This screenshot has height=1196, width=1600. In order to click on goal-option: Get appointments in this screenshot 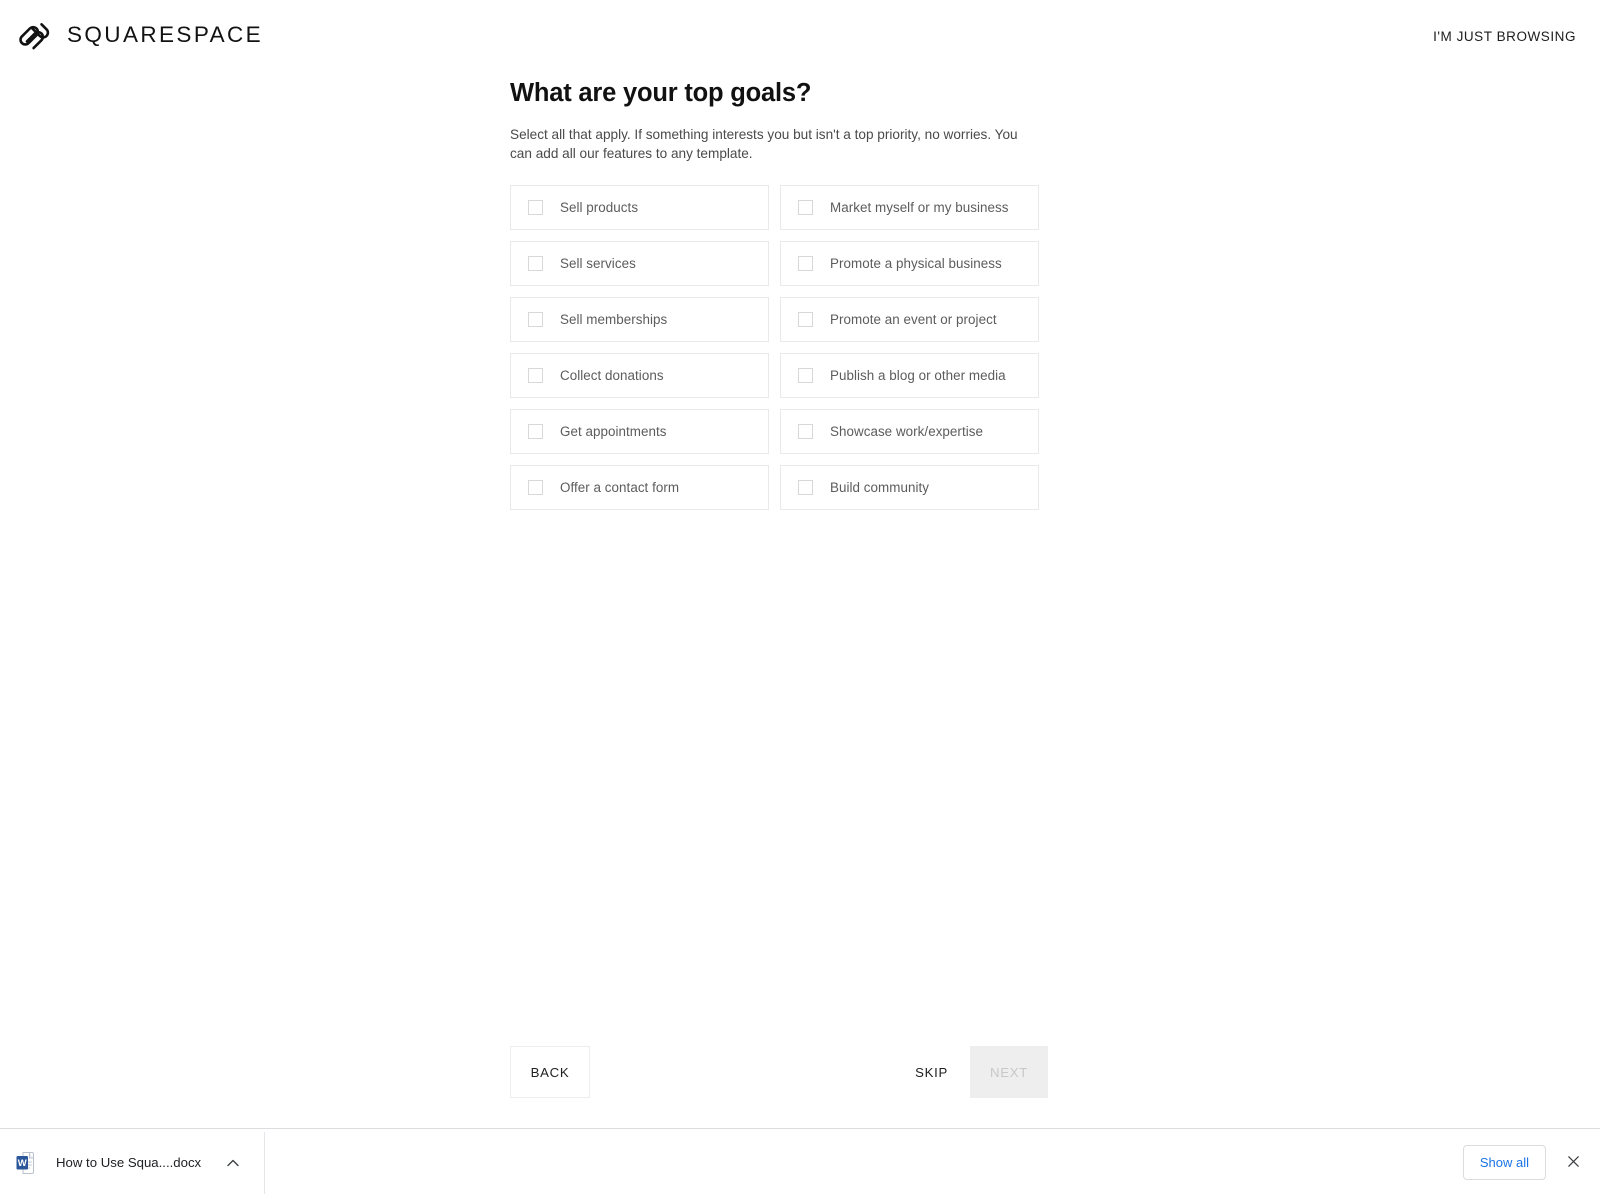, I will do `click(639, 432)`.